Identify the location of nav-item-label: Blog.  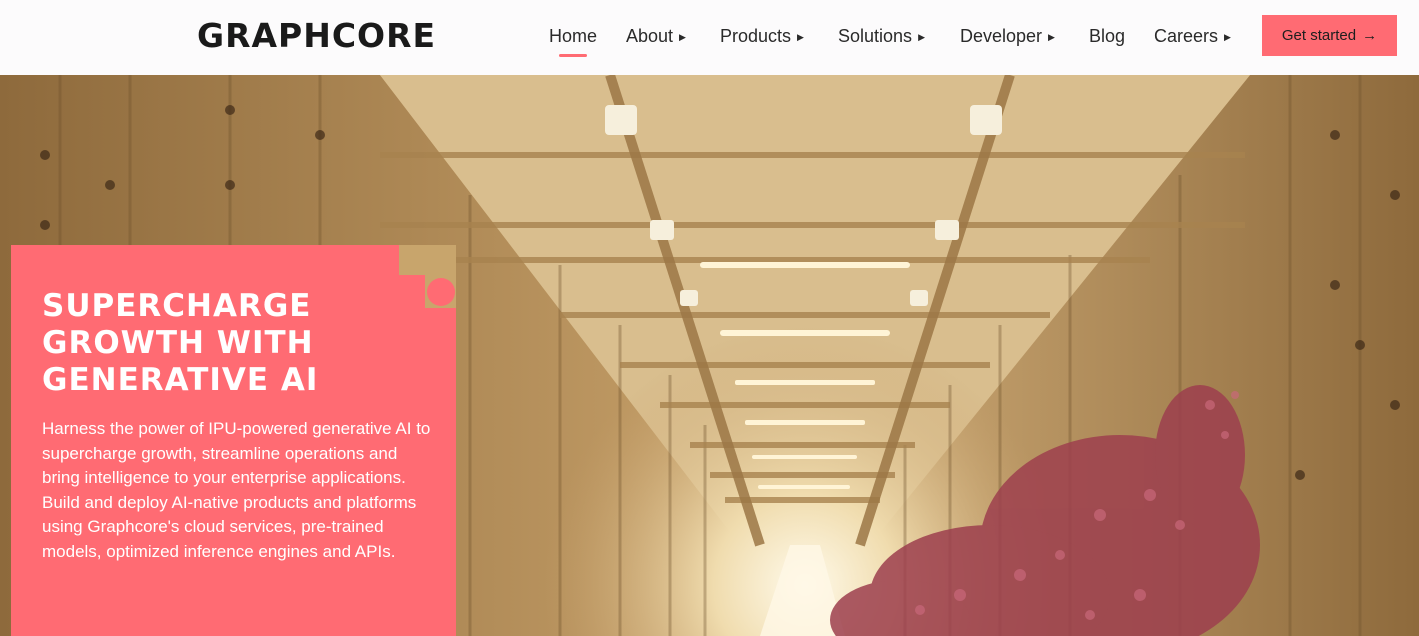
(1107, 36).